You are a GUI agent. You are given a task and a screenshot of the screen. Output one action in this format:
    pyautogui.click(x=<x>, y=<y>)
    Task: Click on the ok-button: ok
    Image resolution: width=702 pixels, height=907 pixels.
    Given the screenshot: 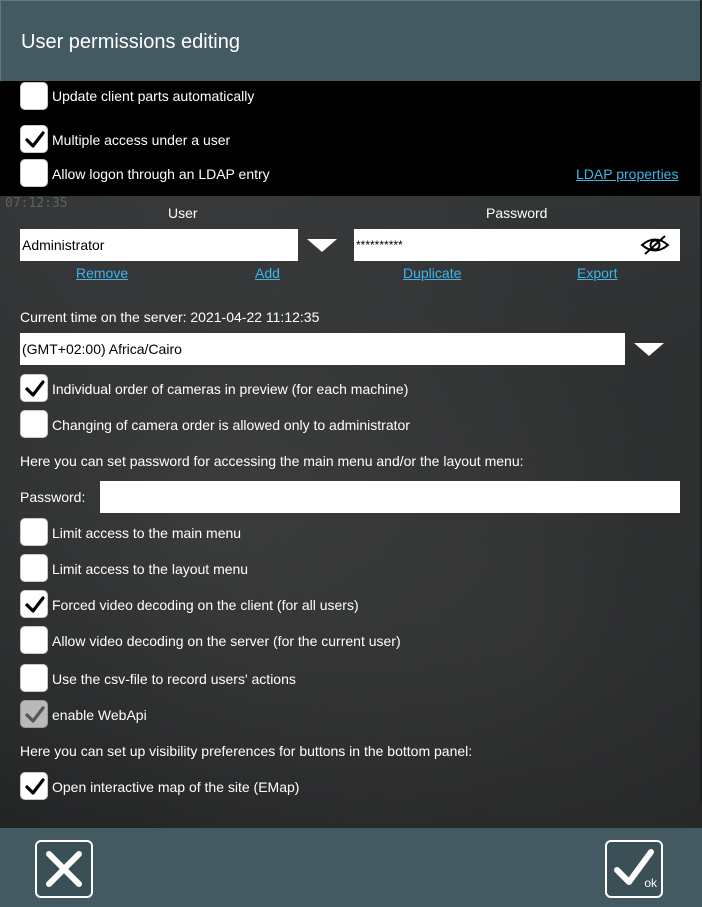 What is the action you would take?
    pyautogui.click(x=634, y=869)
    